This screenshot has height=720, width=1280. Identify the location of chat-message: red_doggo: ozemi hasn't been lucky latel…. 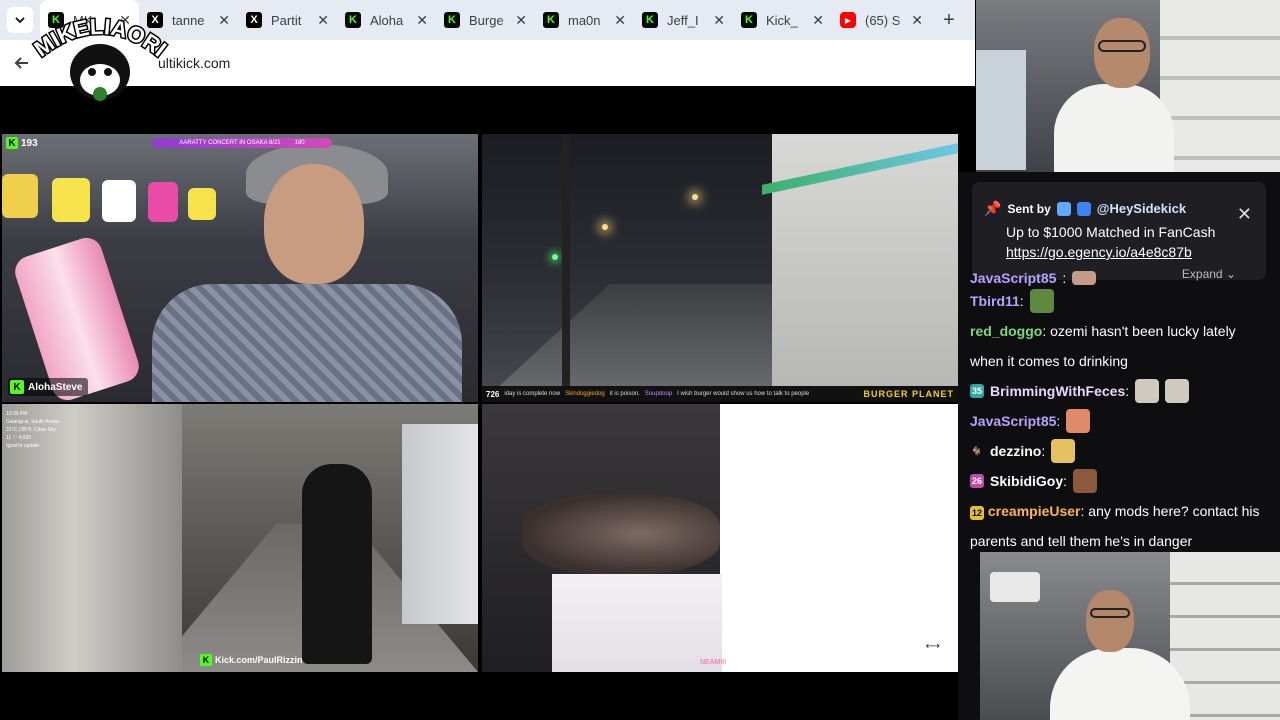
(1103, 346).